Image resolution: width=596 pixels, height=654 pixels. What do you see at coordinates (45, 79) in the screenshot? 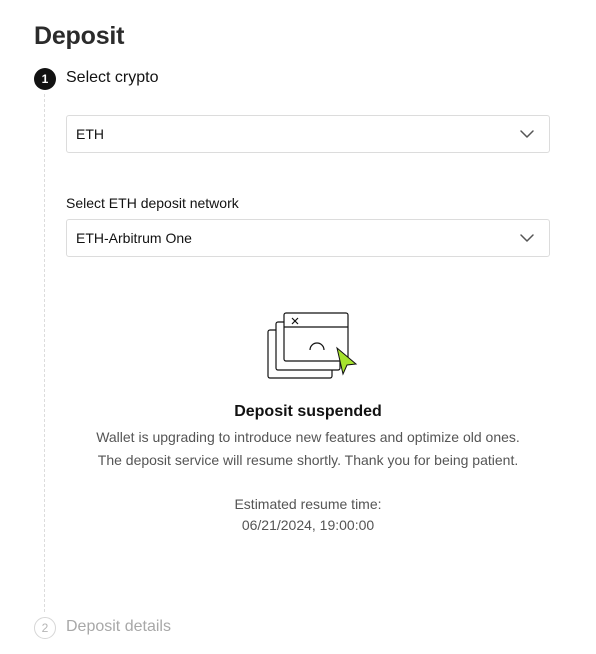
I see `step-1-indicator: 1` at bounding box center [45, 79].